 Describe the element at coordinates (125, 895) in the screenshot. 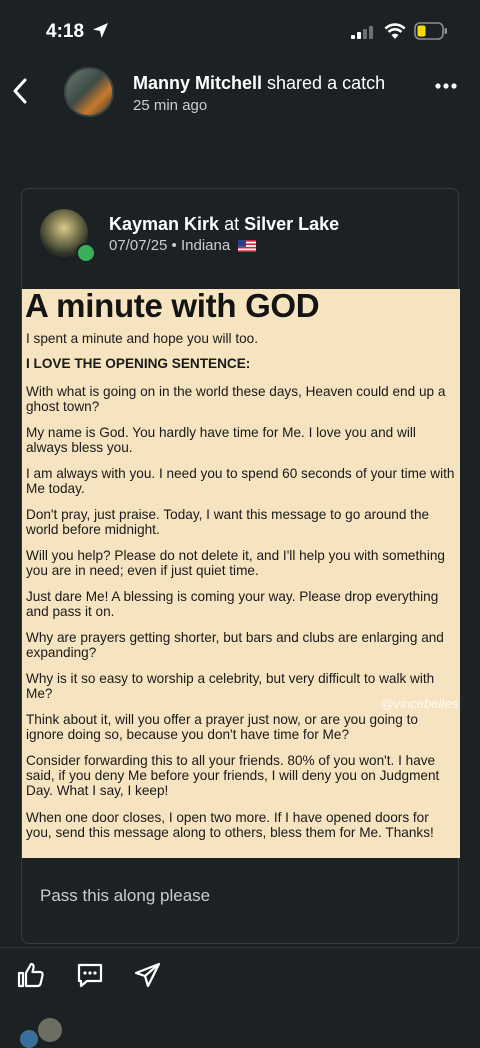

I see `post-caption: Pass this along please` at that location.